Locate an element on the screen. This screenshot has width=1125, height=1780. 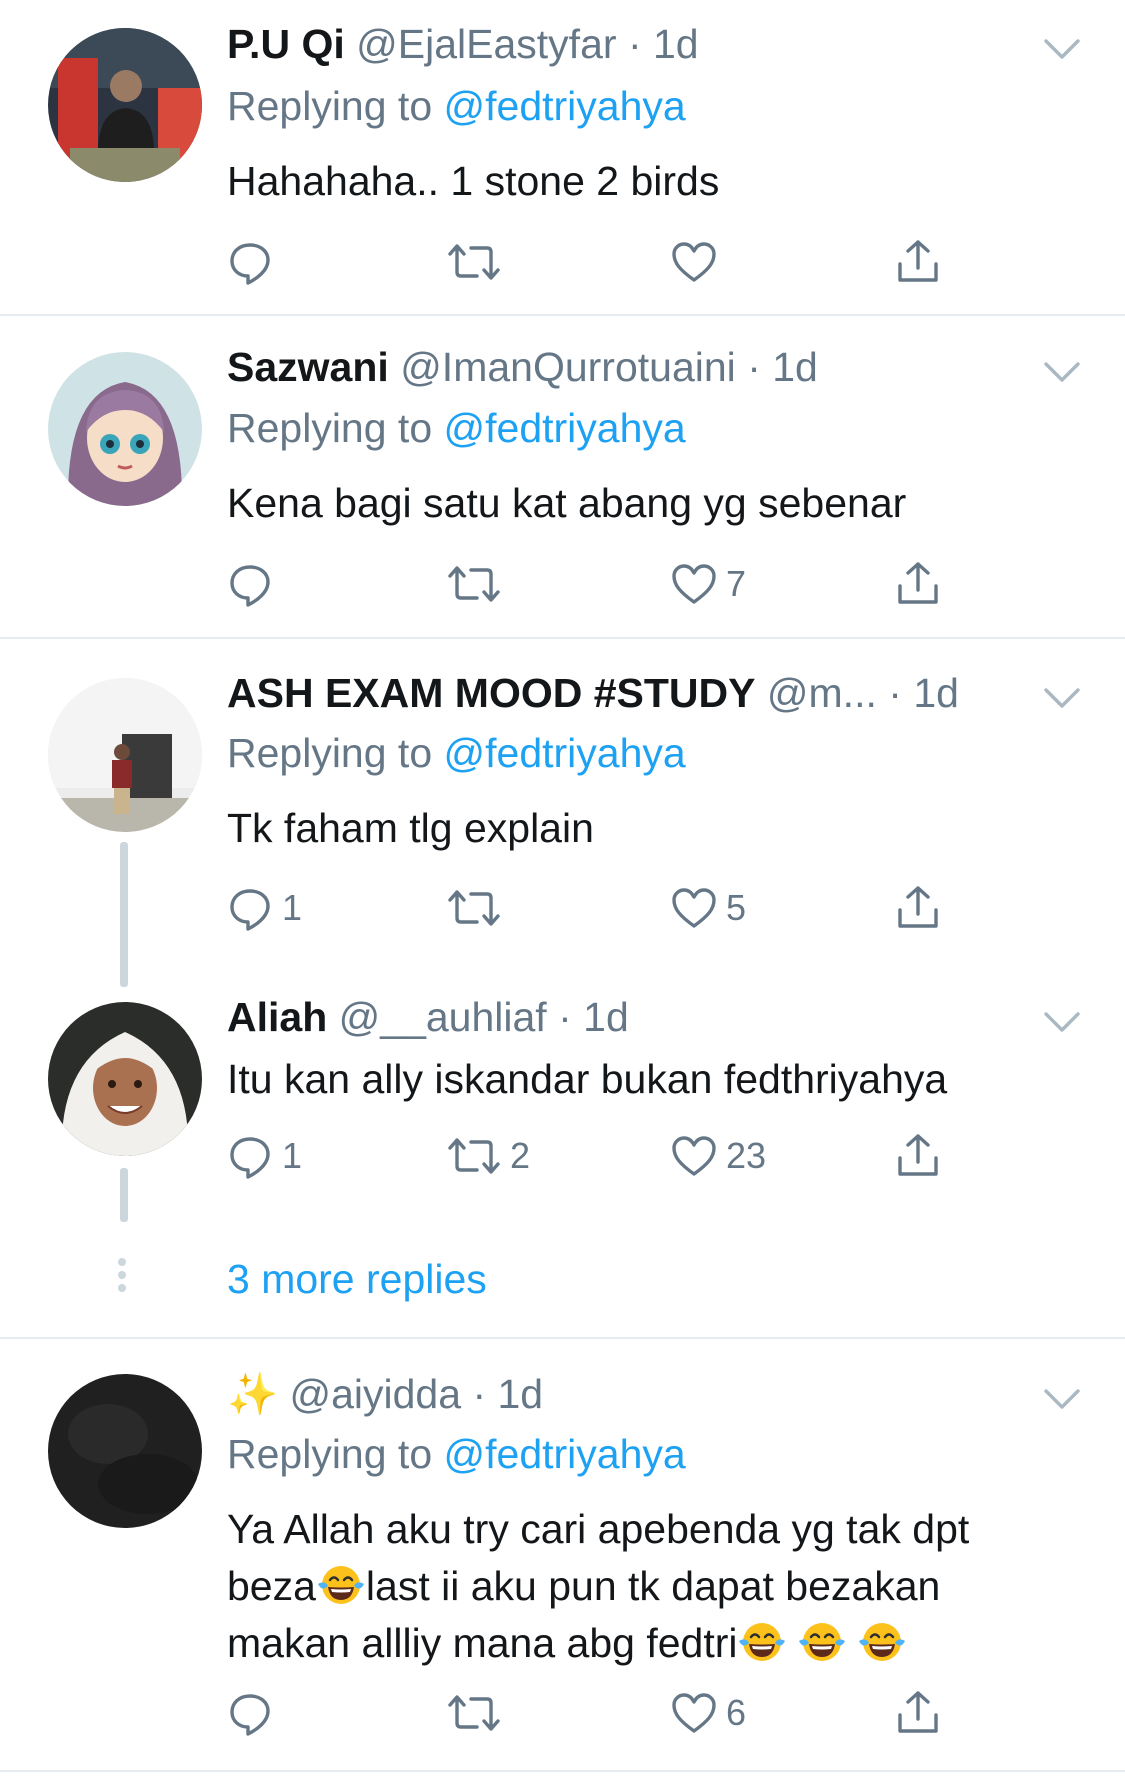
like-count: 5 is located at coordinates (736, 907).